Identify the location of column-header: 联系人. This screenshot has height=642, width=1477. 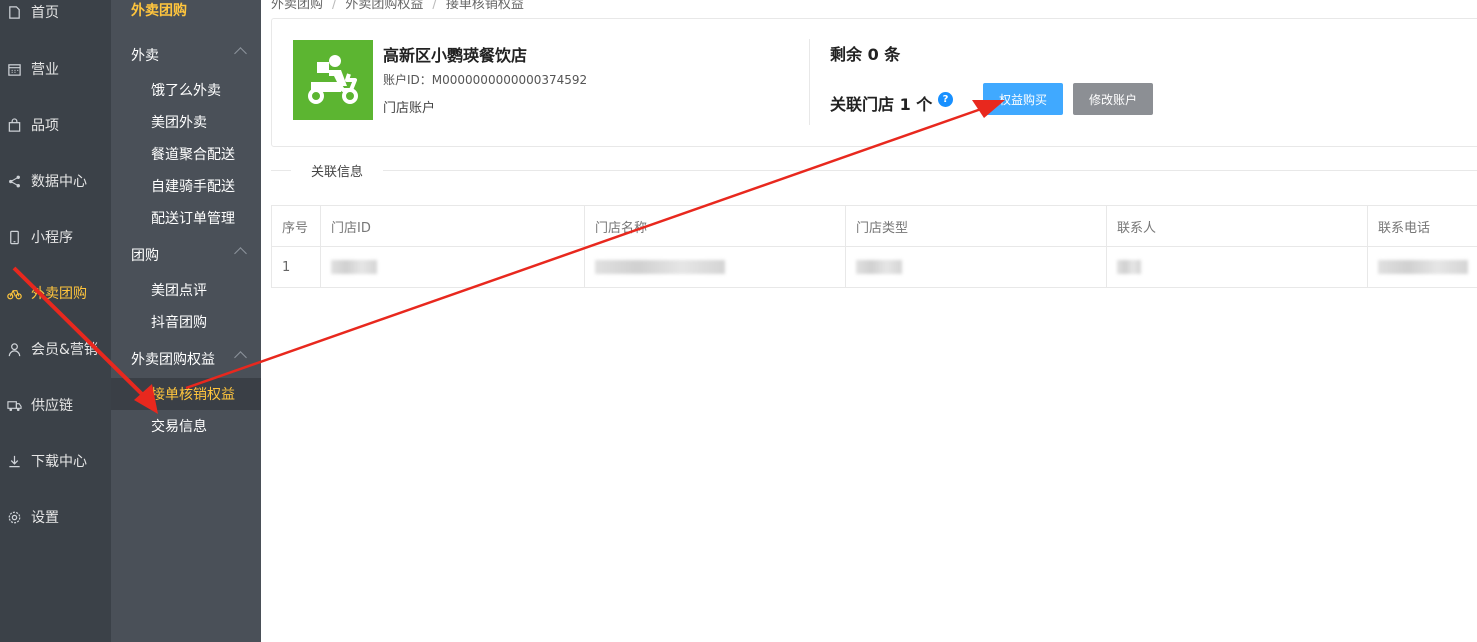
(1237, 226).